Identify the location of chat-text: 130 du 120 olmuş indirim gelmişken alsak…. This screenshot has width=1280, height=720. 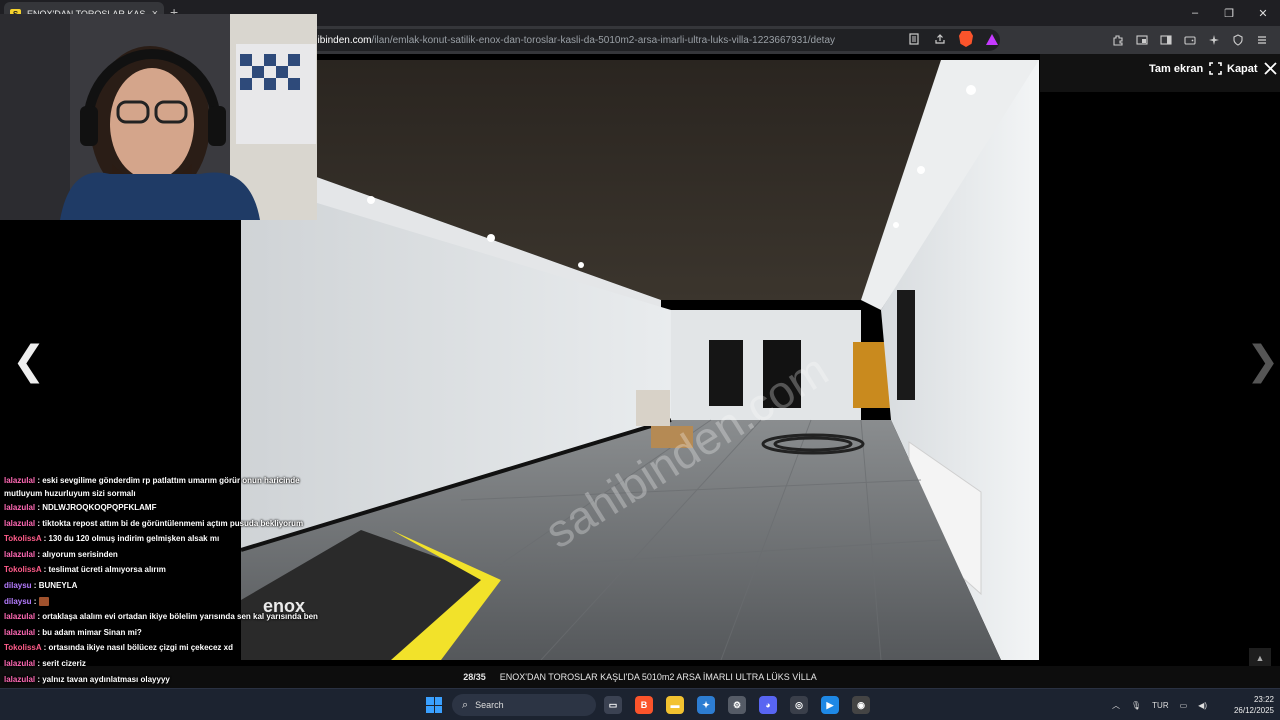
(134, 539).